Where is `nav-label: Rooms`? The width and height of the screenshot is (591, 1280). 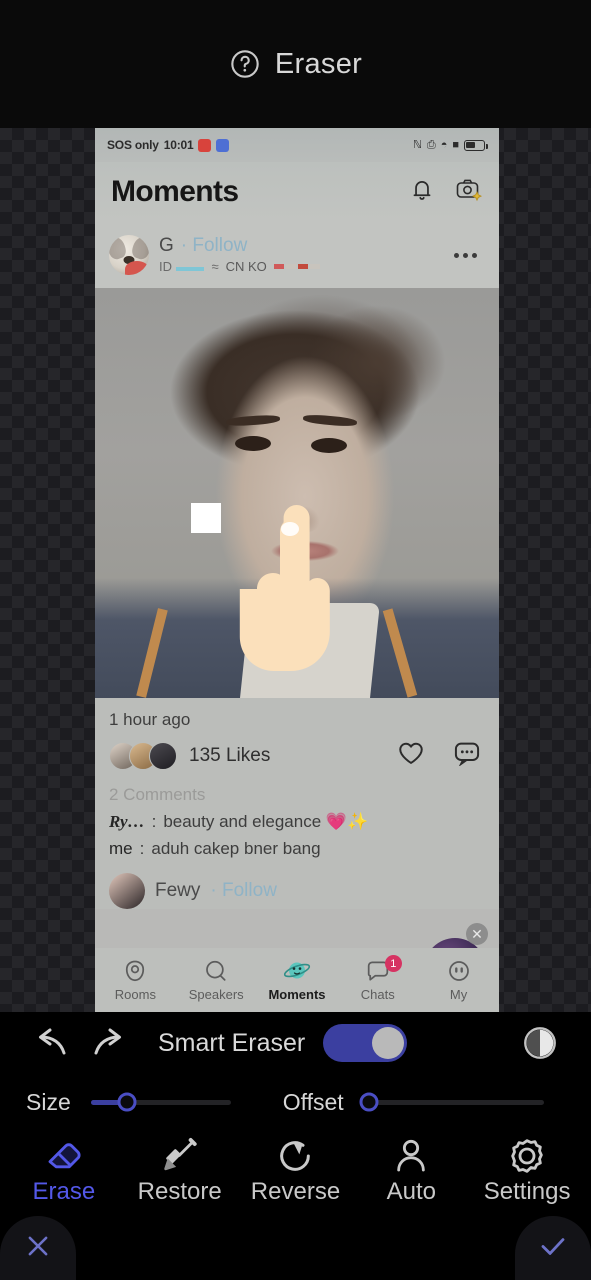
nav-label: Rooms is located at coordinates (135, 994).